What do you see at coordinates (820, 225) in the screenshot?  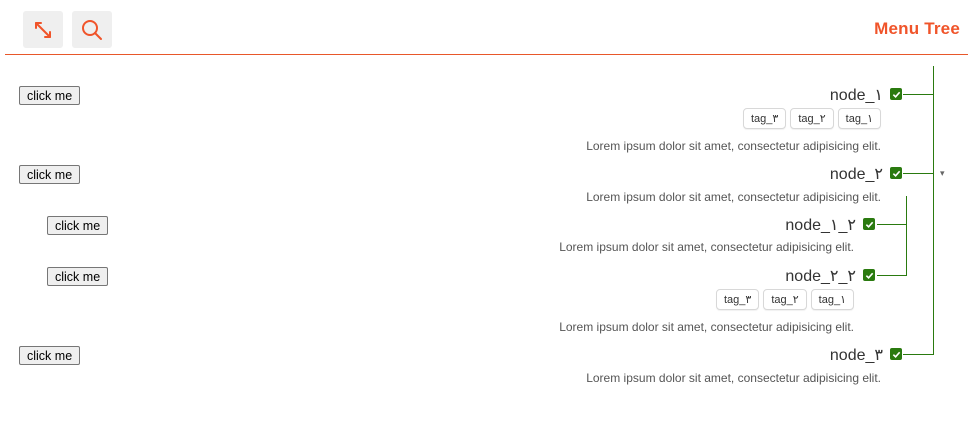 I see `node-label: node_٢_١` at bounding box center [820, 225].